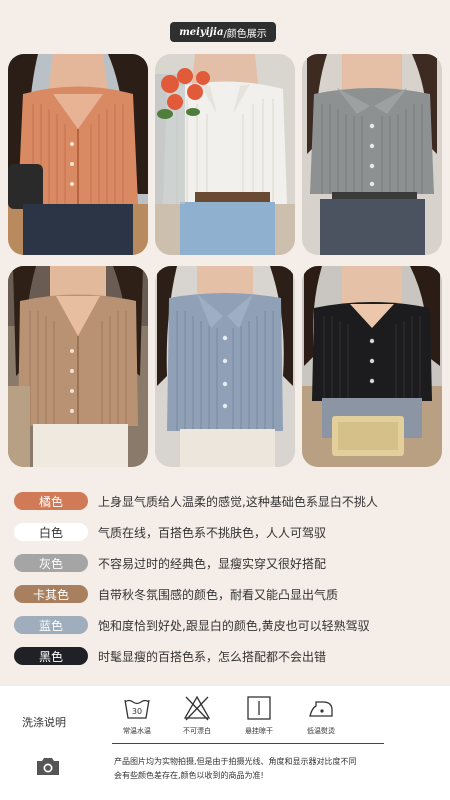 This screenshot has height=800, width=450. I want to click on color-row-white: 白色 气质在线，百搭色系不挑肤色，人人可驾驭, so click(224, 534).